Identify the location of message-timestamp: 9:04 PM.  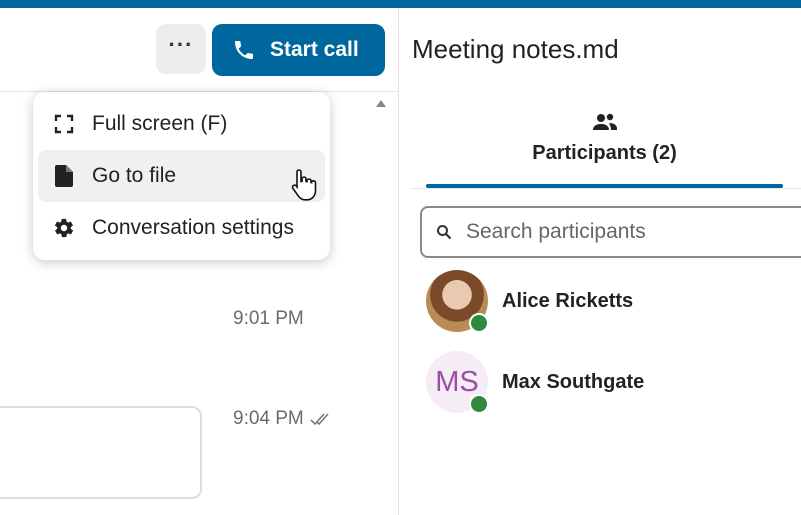
(282, 419).